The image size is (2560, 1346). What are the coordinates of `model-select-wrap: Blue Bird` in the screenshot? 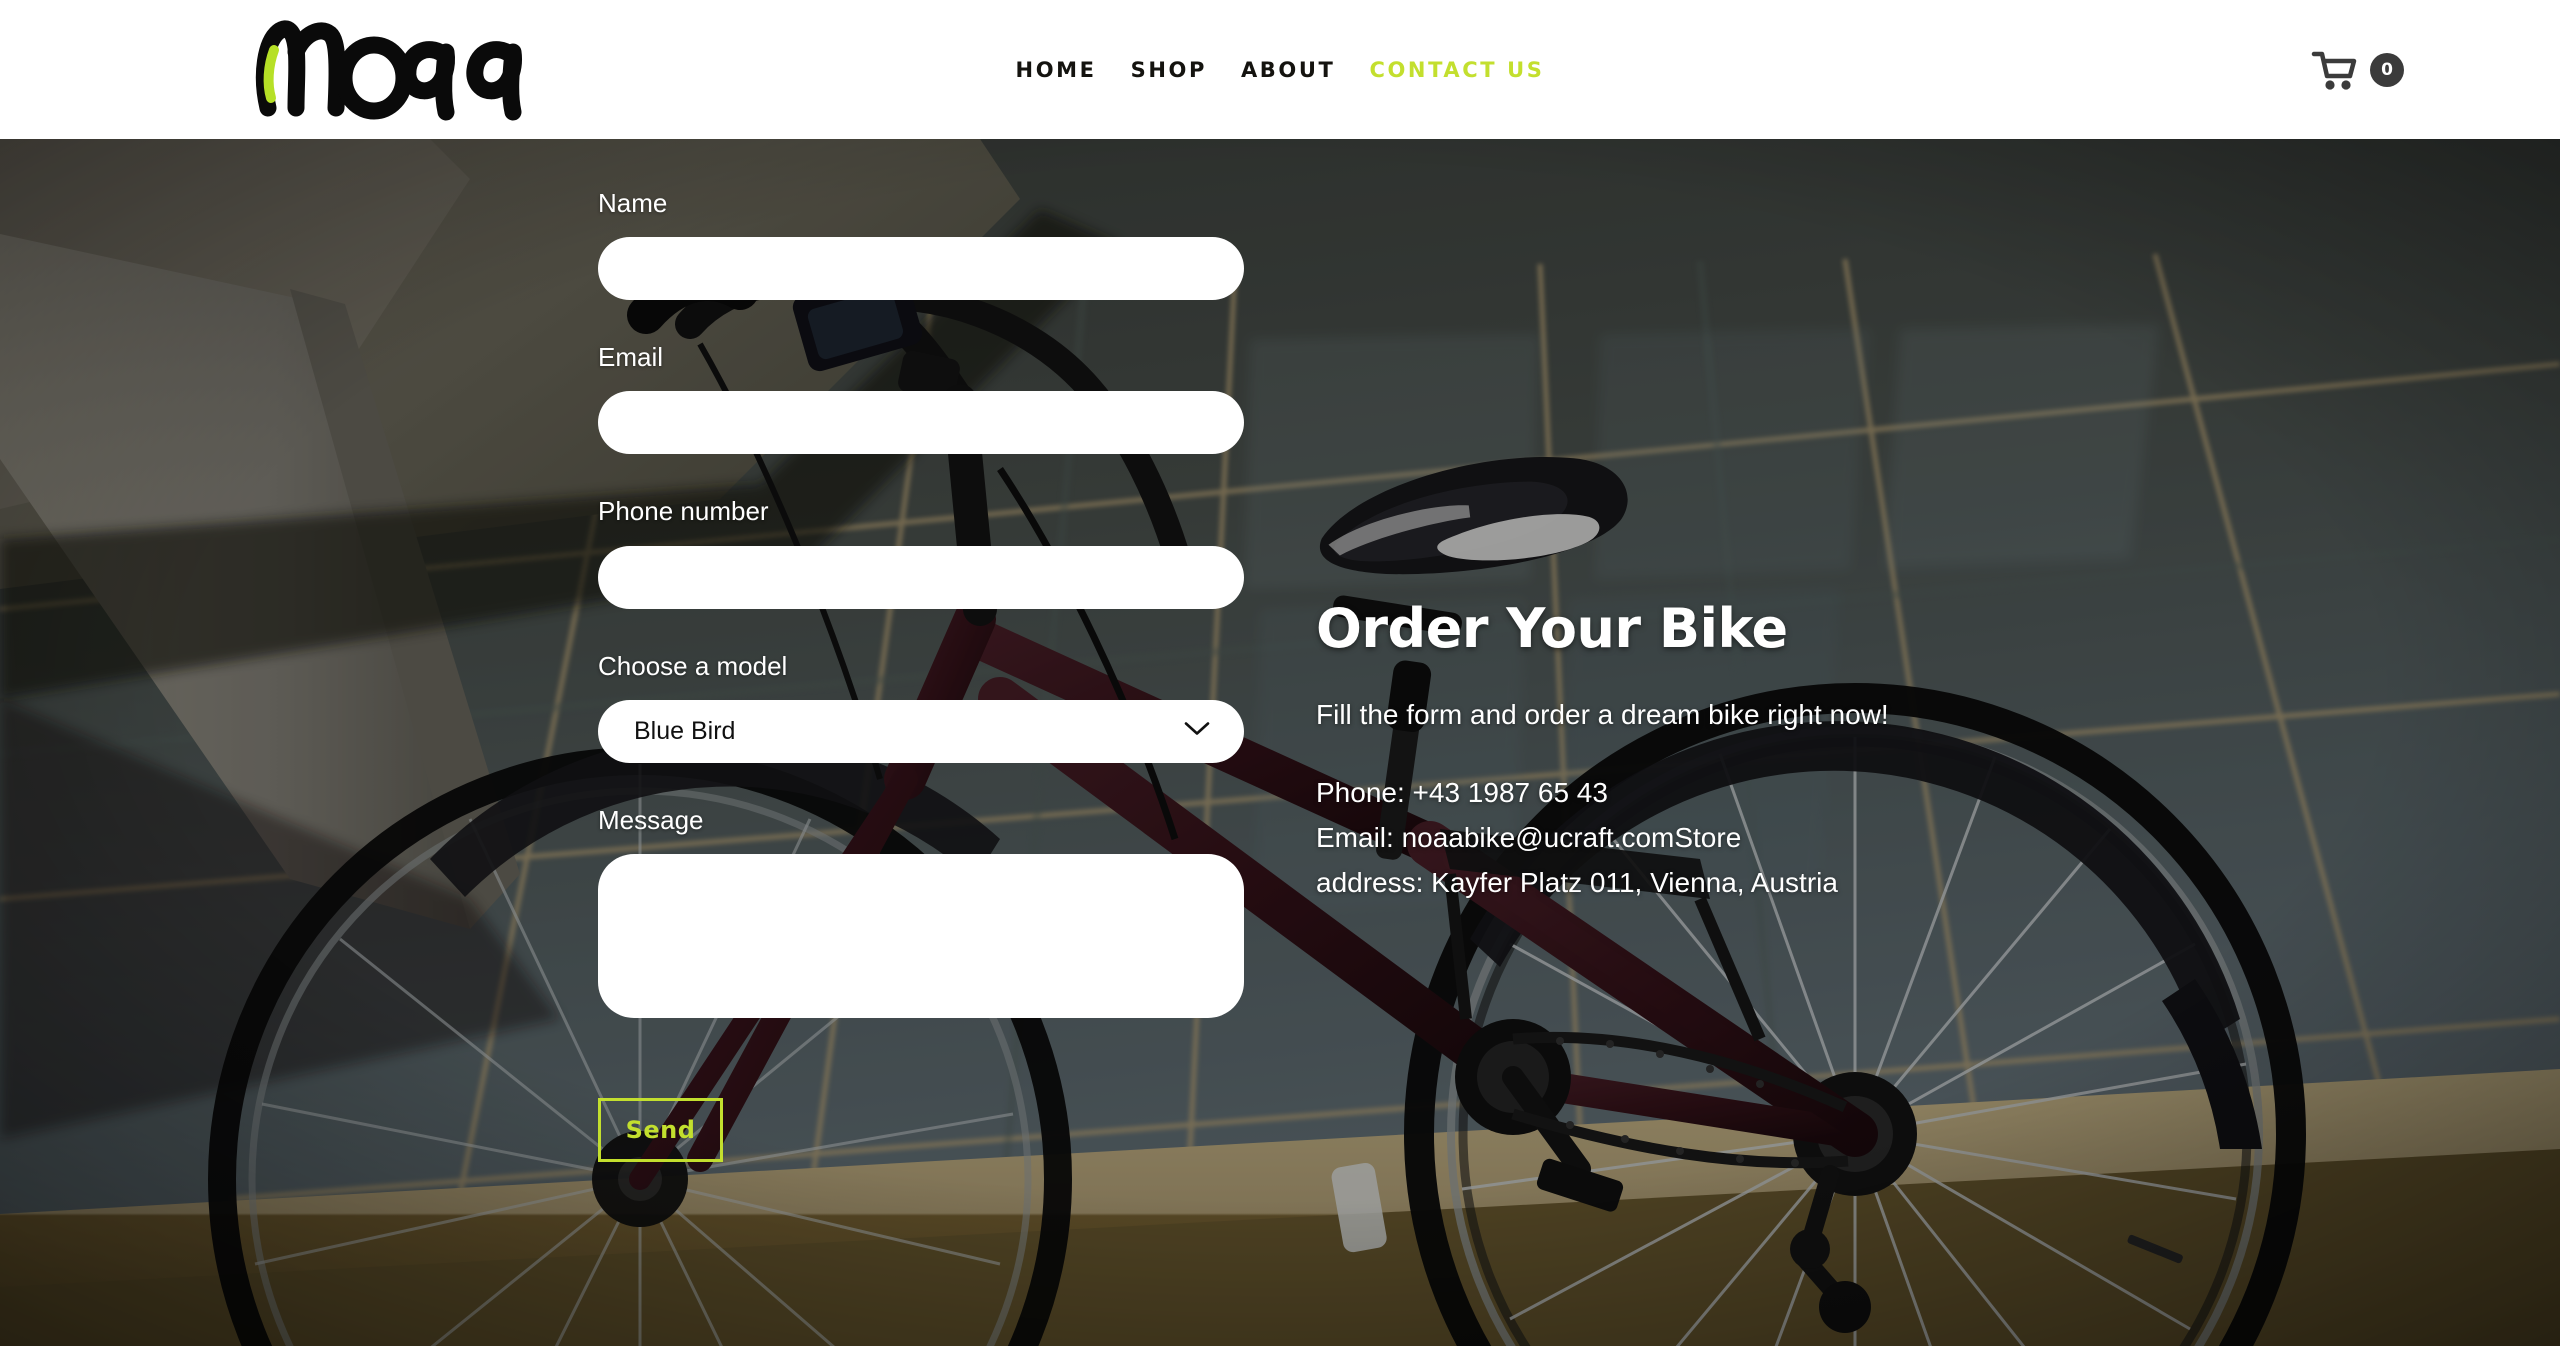 It's located at (921, 731).